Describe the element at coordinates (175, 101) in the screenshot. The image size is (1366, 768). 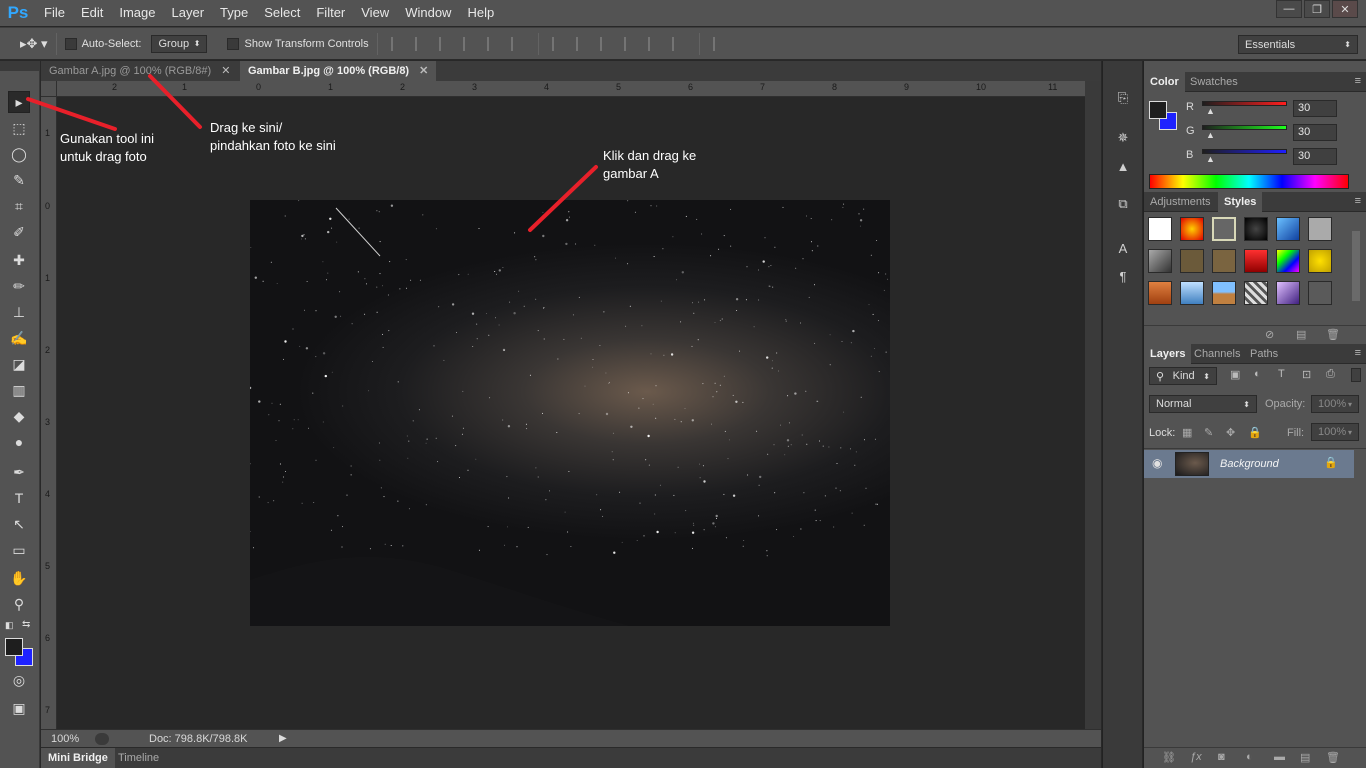
I see `arrow-to-tab-a` at that location.